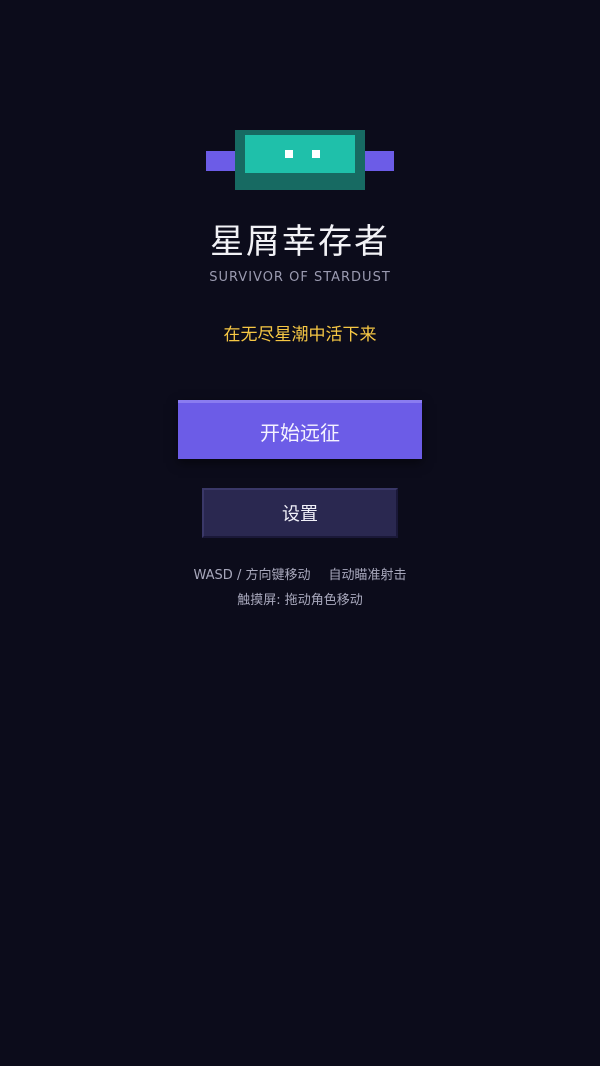  I want to click on robot-right-wing, so click(379, 161).